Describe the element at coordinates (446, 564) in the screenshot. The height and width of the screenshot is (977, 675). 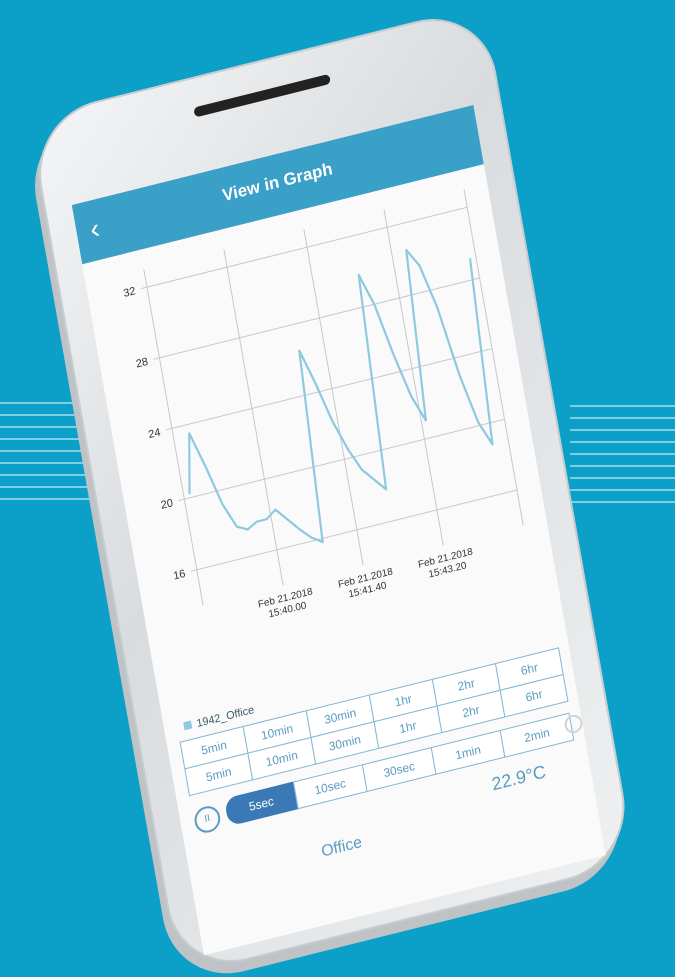
I see `x-tick-label: Feb 21.201815:43.20` at that location.